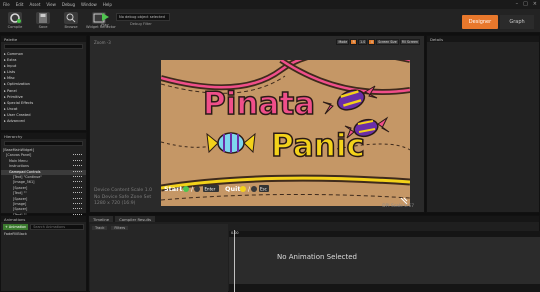 Image resolution: width=540 pixels, height=292 pixels. I want to click on palette-category-label: Input, so click(11, 66).